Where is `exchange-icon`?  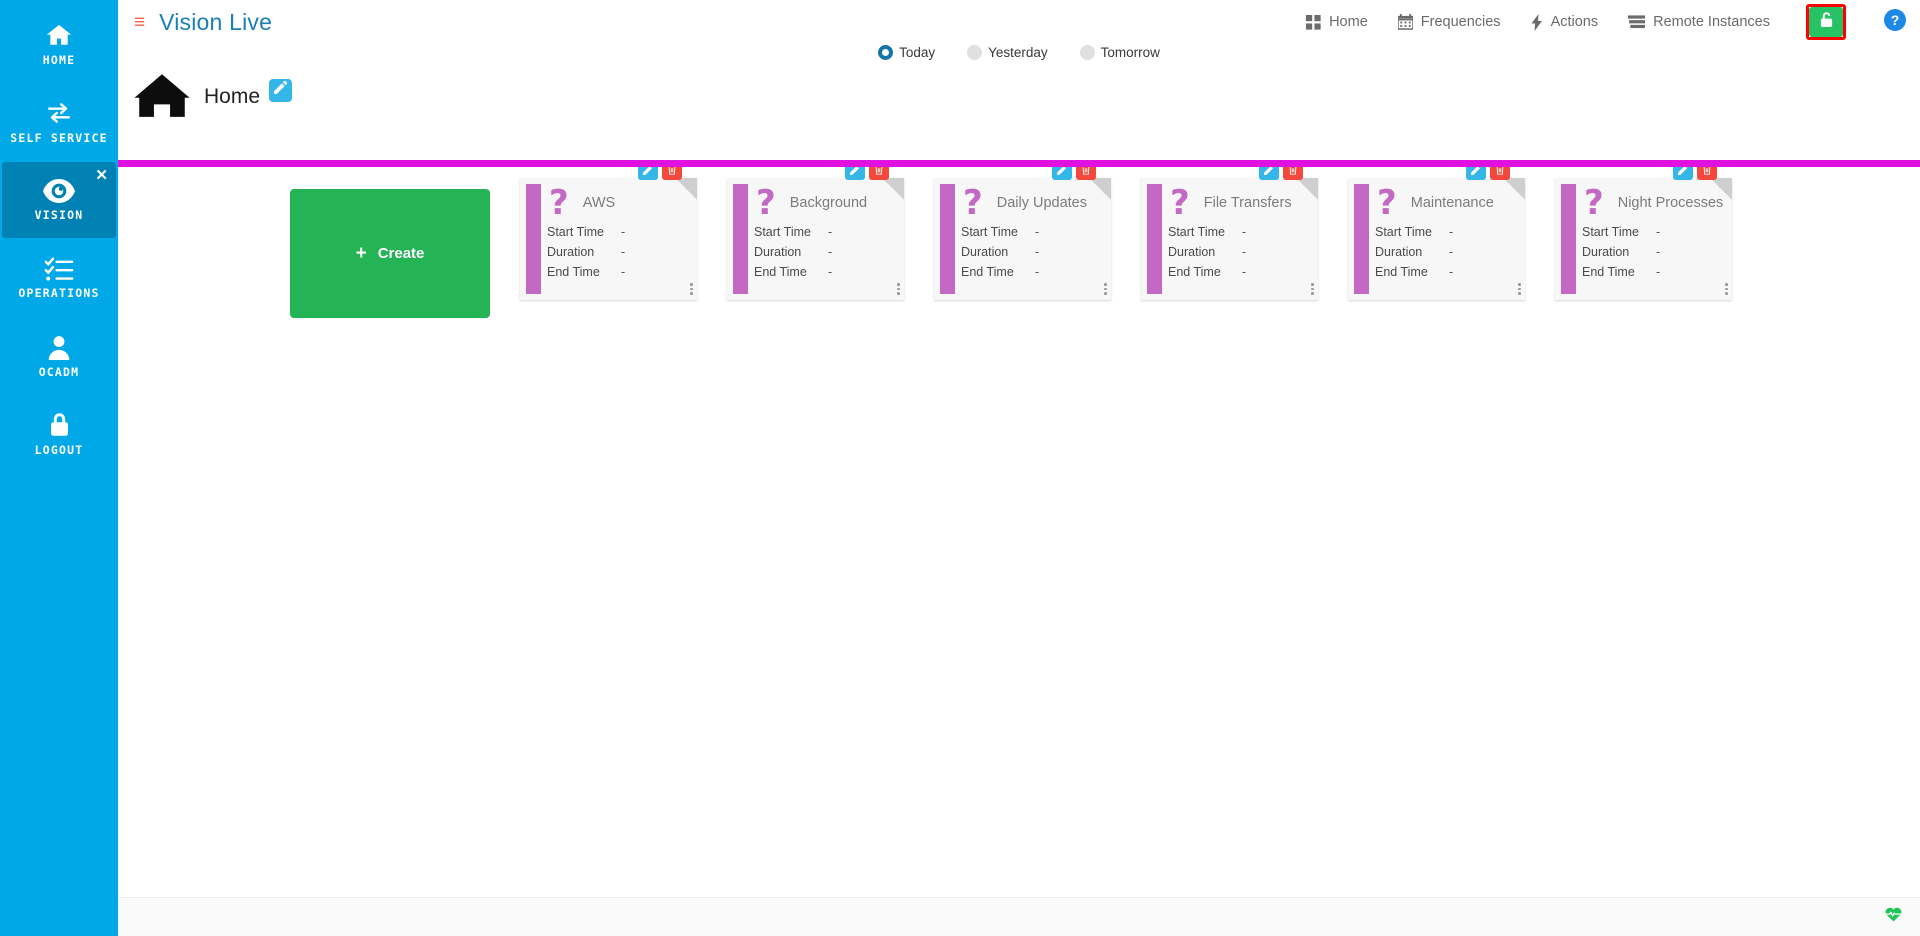
exchange-icon is located at coordinates (59, 113).